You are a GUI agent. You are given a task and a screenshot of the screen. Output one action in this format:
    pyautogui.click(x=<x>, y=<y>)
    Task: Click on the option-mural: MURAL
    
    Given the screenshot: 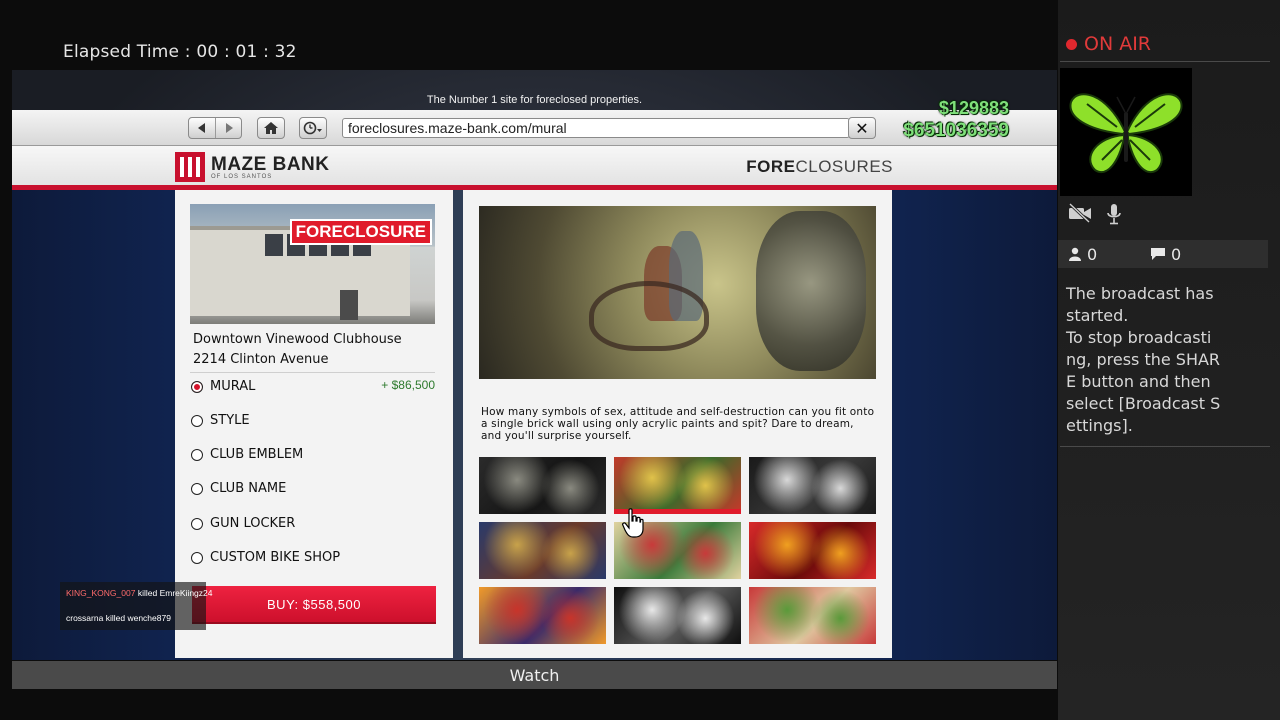 What is the action you would take?
    pyautogui.click(x=223, y=386)
    